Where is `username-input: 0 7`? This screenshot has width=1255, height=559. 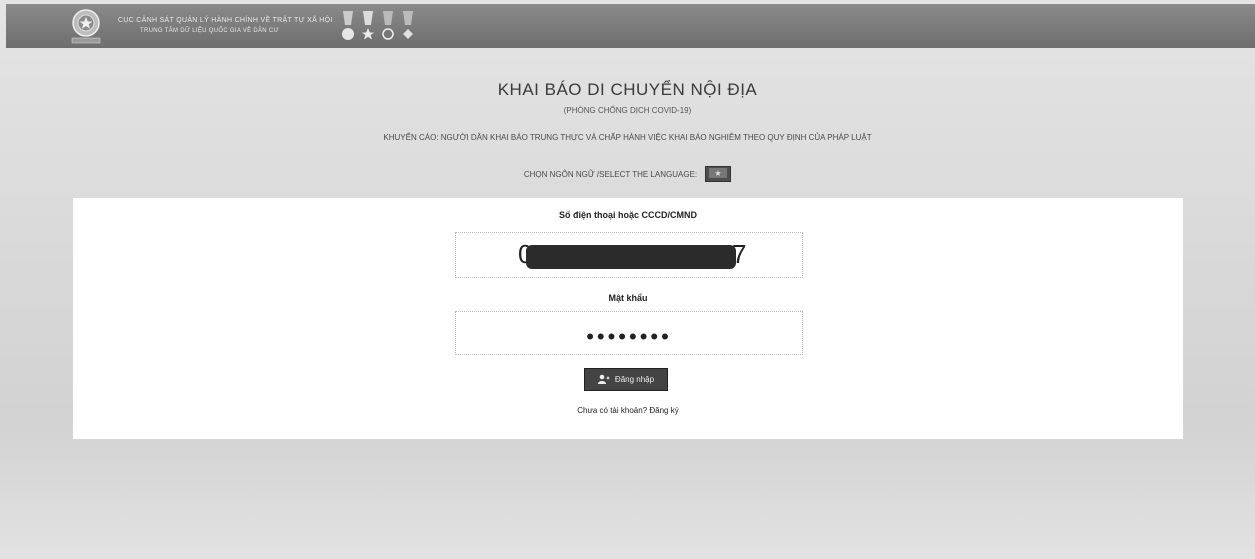 username-input: 0 7 is located at coordinates (629, 255).